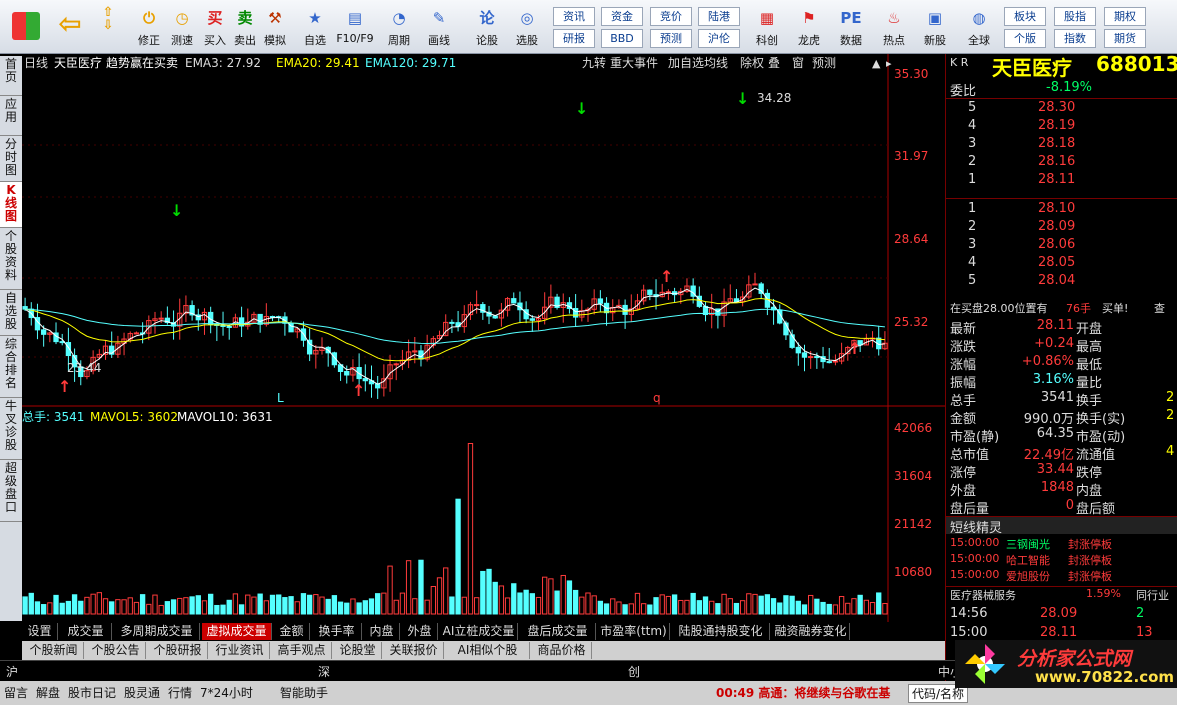 The image size is (1177, 705). What do you see at coordinates (40, 631) in the screenshot?
I see `indicator-tab-0: 设置` at bounding box center [40, 631].